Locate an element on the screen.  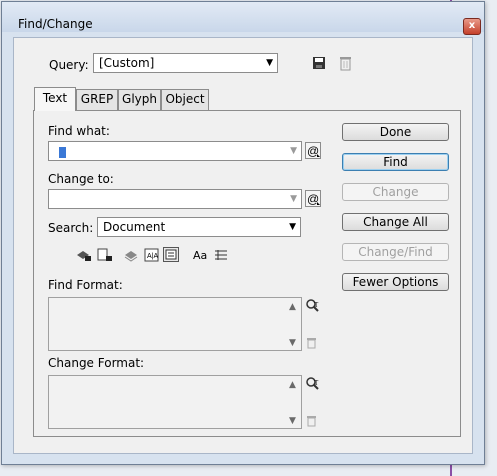
dialog-title: Find/Change is located at coordinates (55, 24).